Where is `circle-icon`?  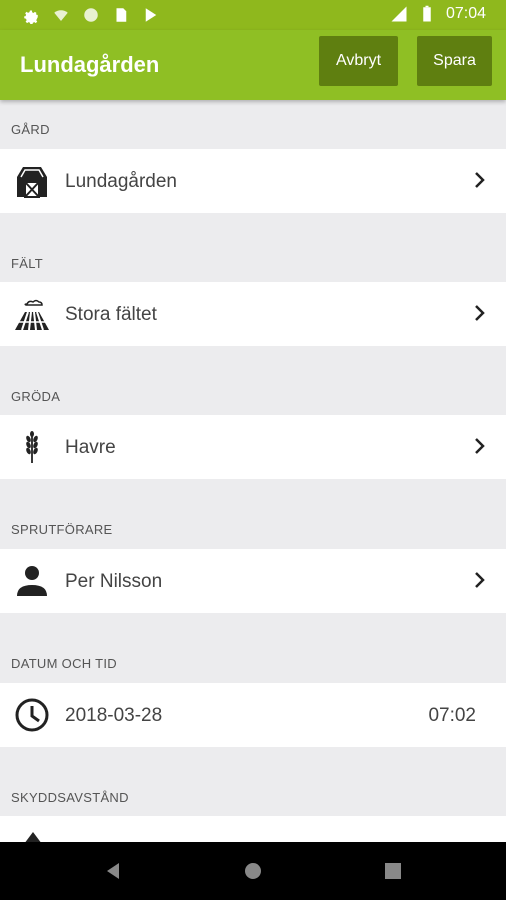
circle-icon is located at coordinates (91, 15).